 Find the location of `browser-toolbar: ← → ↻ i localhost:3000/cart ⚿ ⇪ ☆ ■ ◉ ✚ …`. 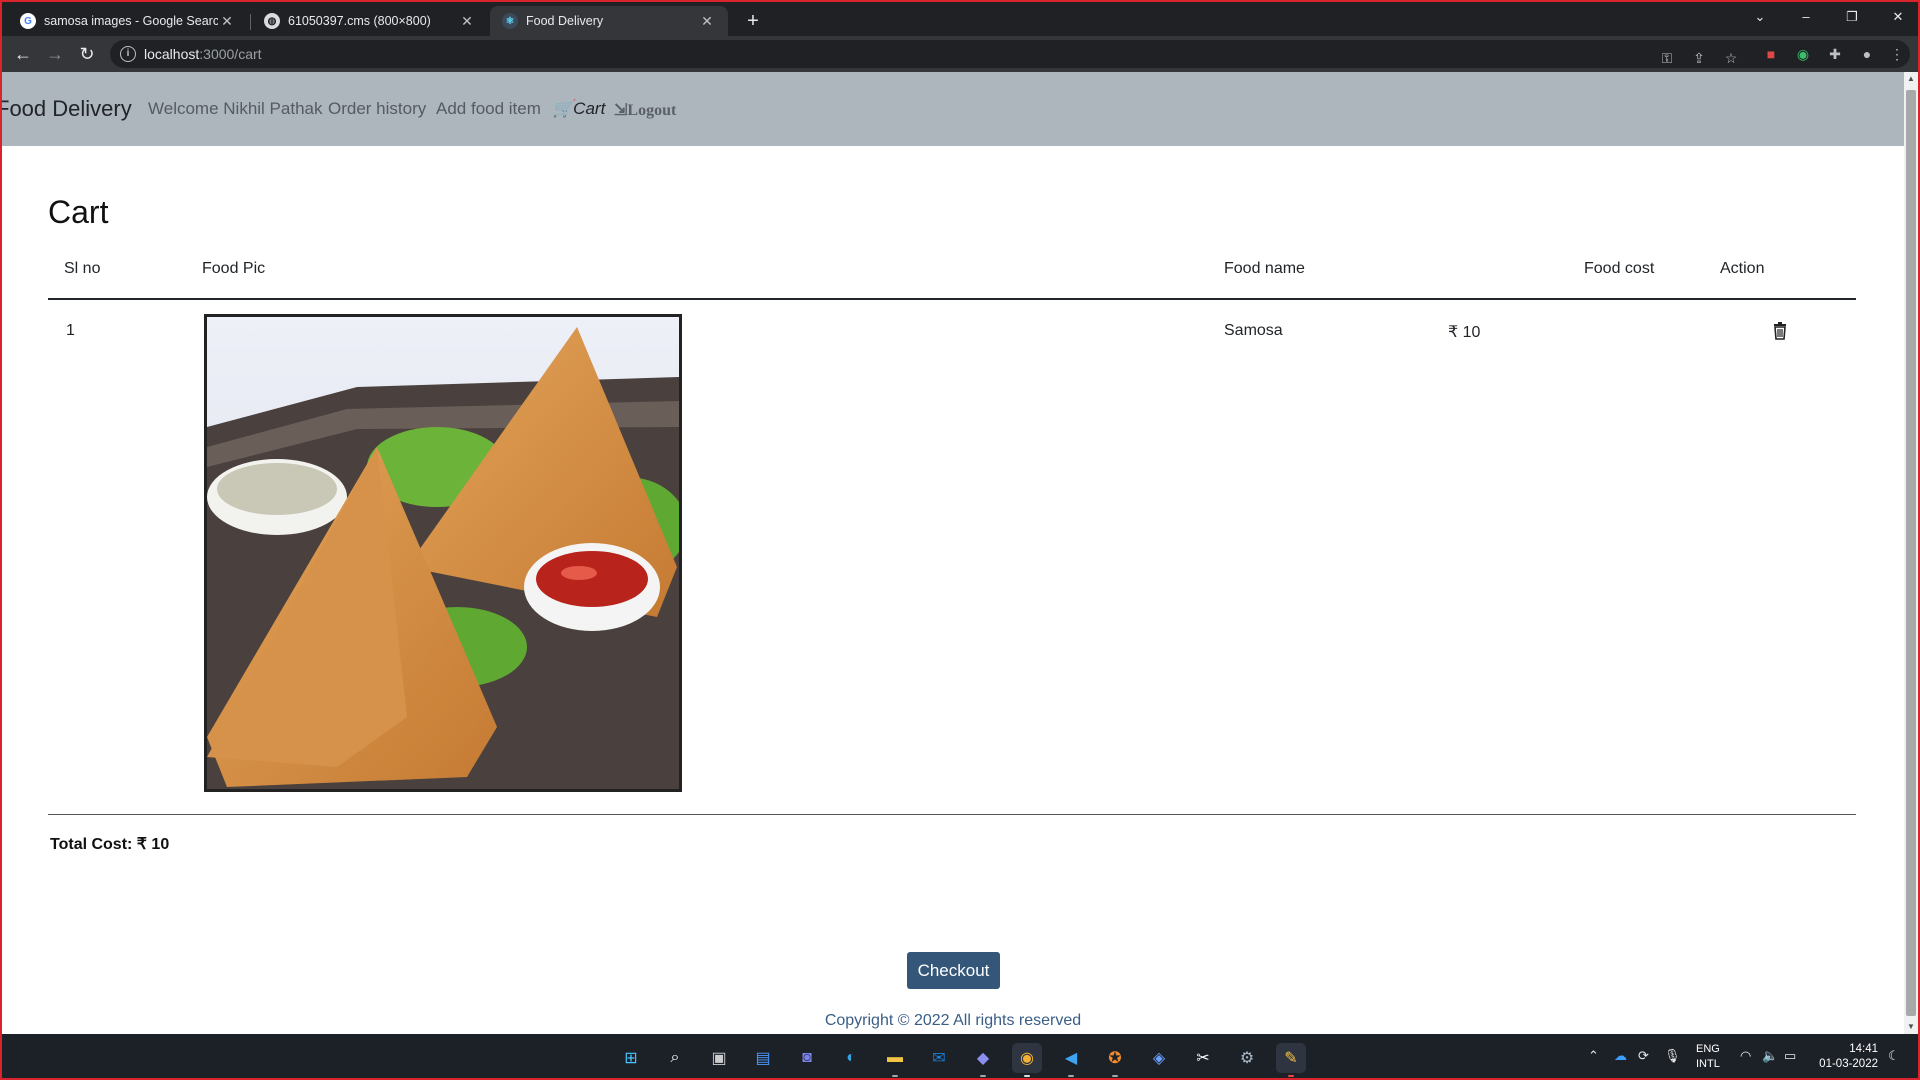

browser-toolbar: ← → ↻ i localhost:3000/cart ⚿ ⇪ ☆ ■ ◉ ✚ … is located at coordinates (960, 54).